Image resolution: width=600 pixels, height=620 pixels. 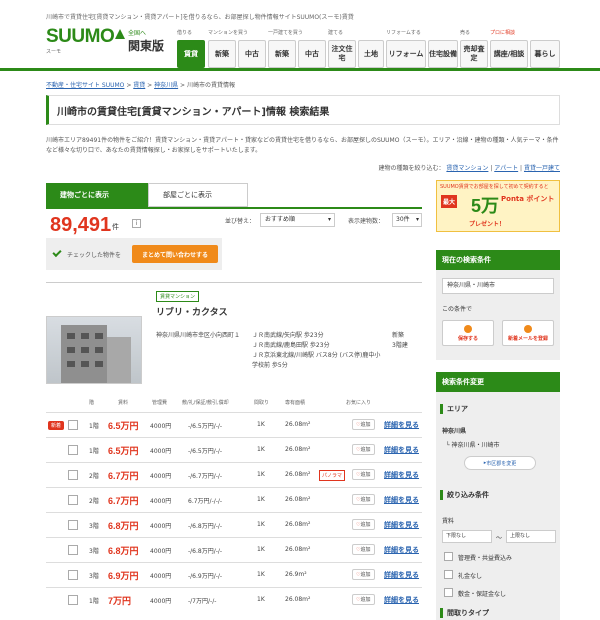 What do you see at coordinates (97, 195) in the screenshot?
I see `tab-by-building: 建物ごとに表示` at bounding box center [97, 195].